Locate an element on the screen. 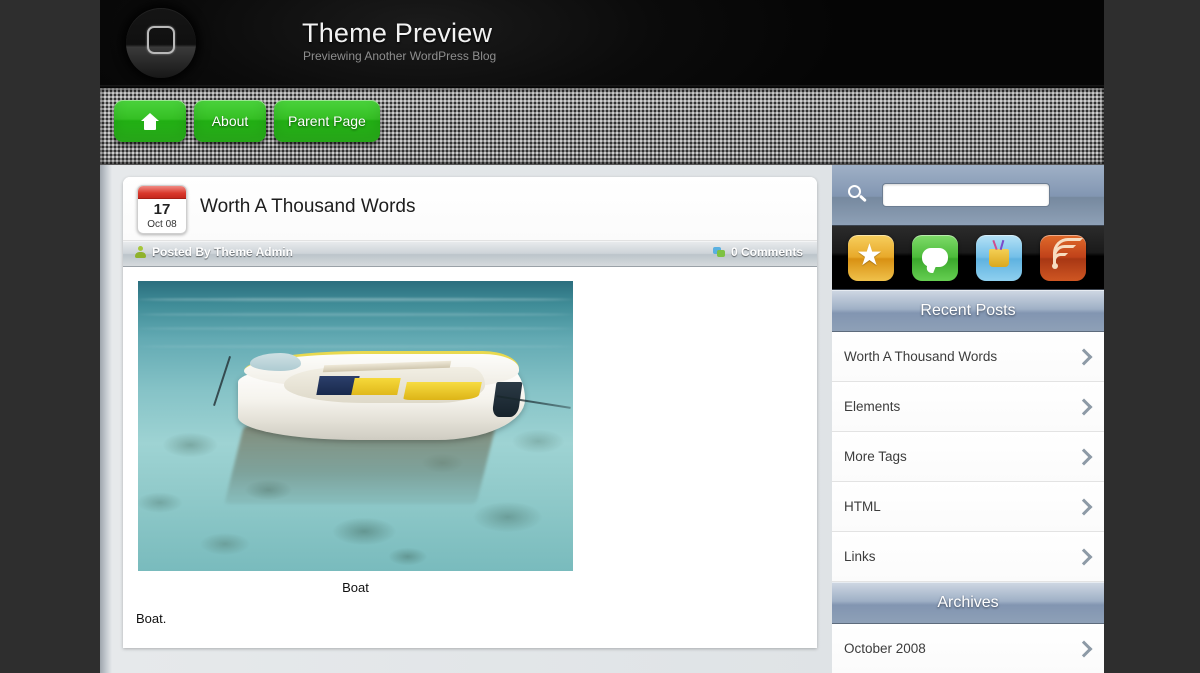  post-header: 17 Oct 08 Worth A Thousand Words is located at coordinates (470, 209).